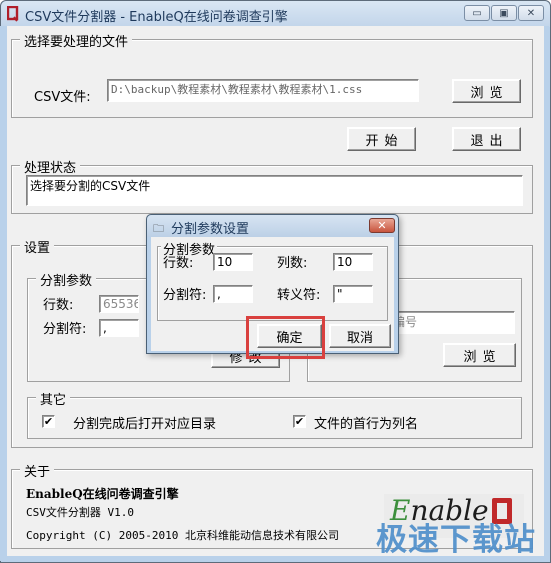  What do you see at coordinates (299, 295) in the screenshot?
I see `dialog-escape-label: 转义符:` at bounding box center [299, 295].